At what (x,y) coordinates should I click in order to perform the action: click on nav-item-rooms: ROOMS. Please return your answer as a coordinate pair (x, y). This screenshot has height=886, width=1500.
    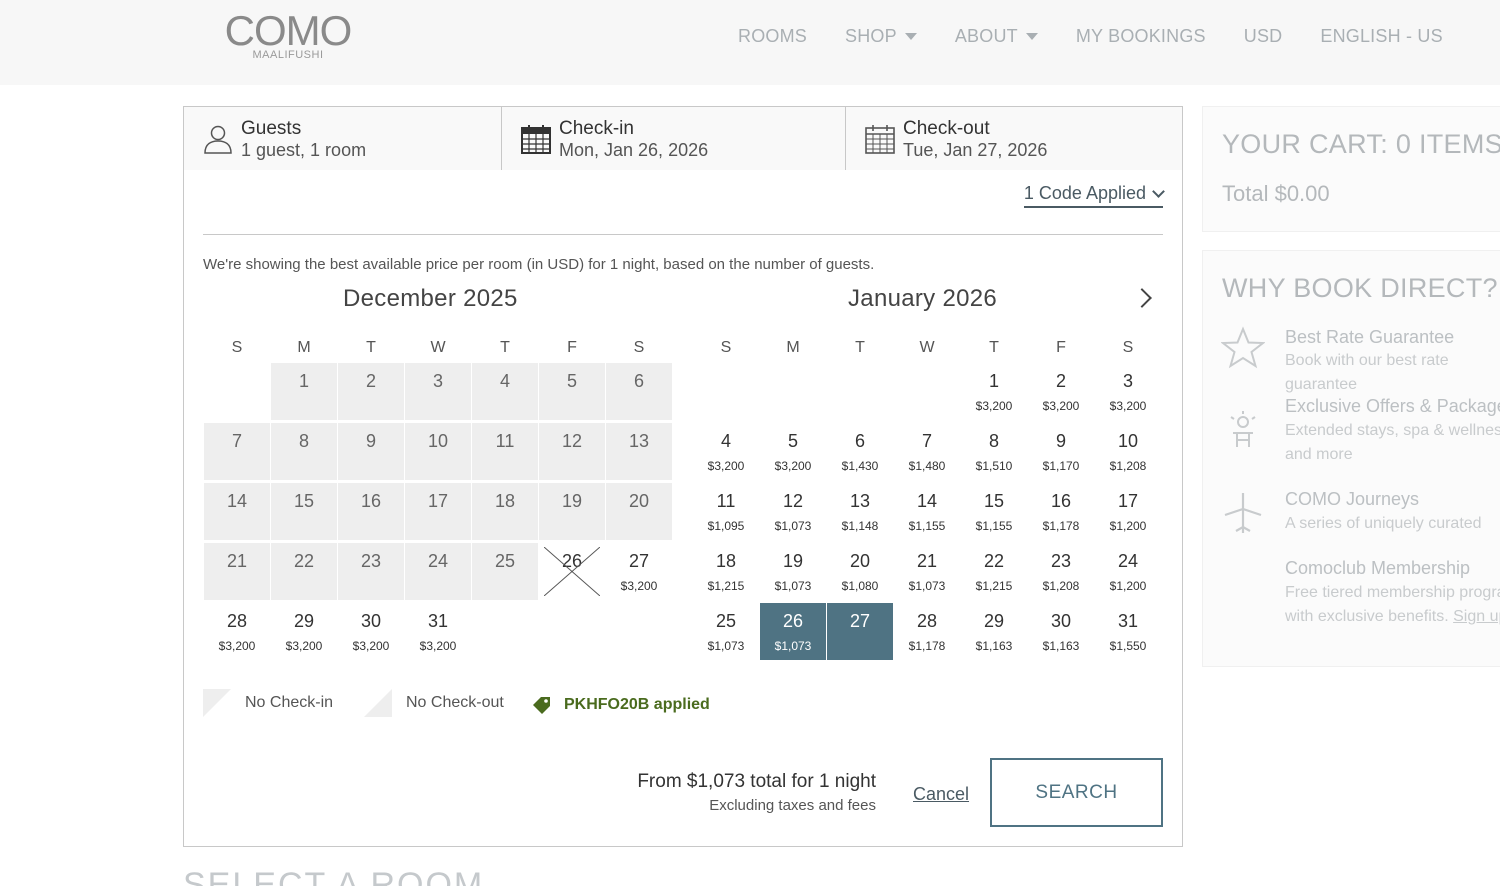
    Looking at the image, I should click on (772, 36).